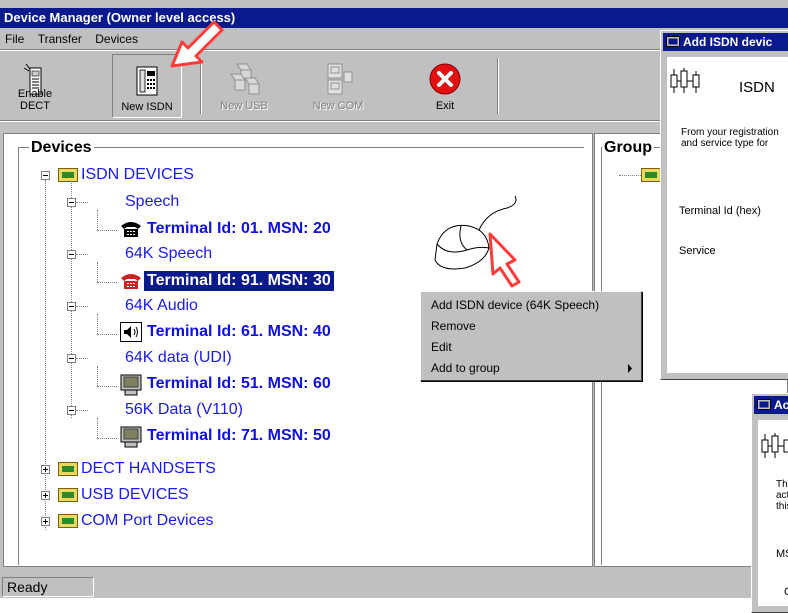 Image resolution: width=788 pixels, height=613 pixels. I want to click on group-speech: Speech, so click(152, 202).